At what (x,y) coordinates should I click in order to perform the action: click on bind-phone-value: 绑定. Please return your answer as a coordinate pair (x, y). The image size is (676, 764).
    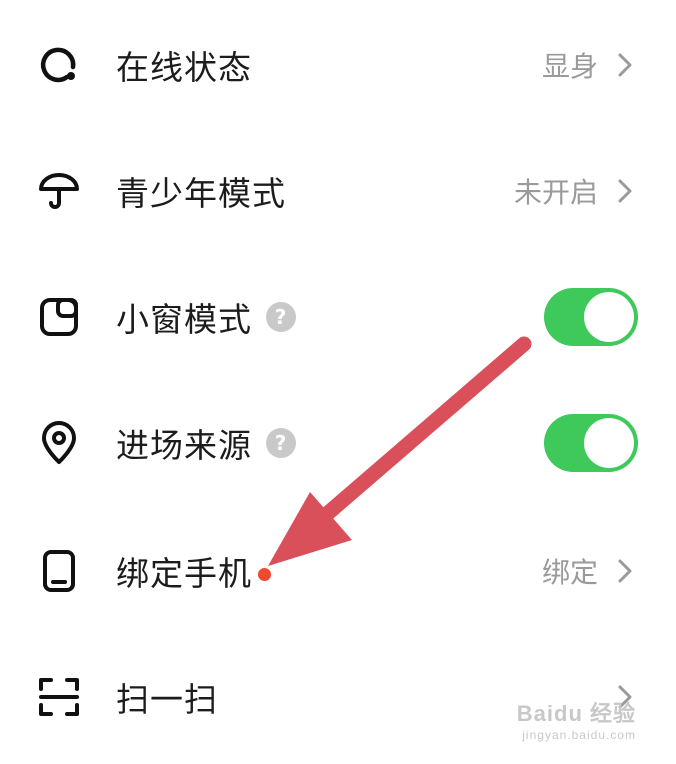
    Looking at the image, I should click on (569, 572).